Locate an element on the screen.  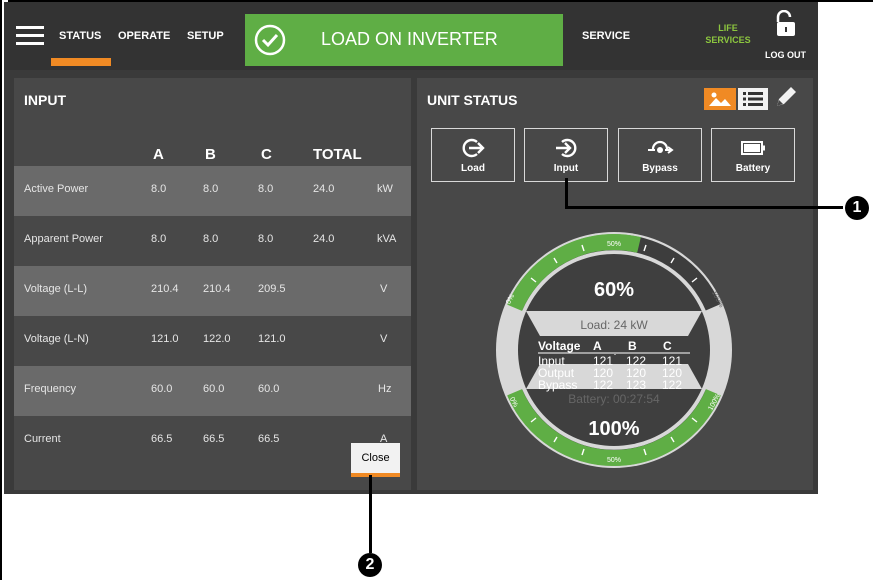
cell-a: 66.5 is located at coordinates (162, 439).